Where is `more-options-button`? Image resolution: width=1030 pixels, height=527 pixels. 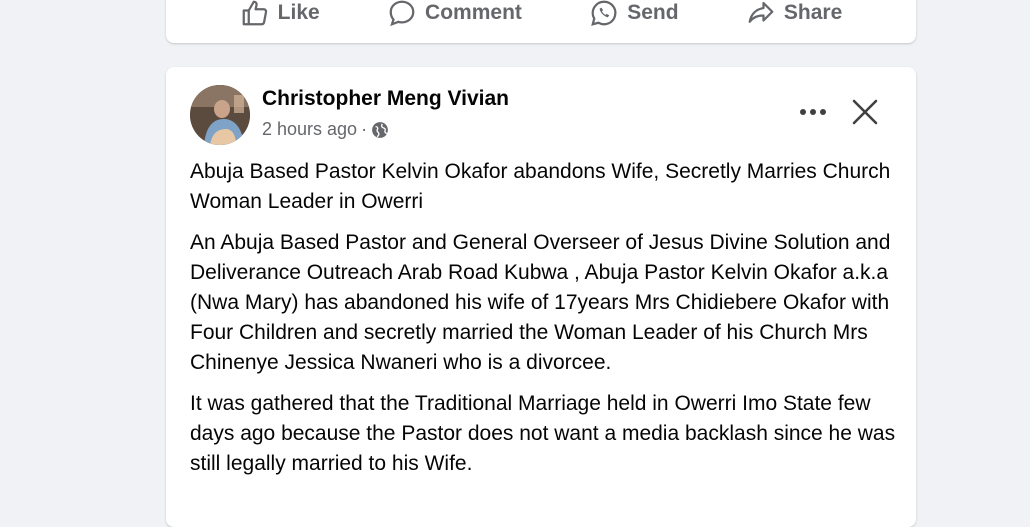
more-options-button is located at coordinates (813, 112).